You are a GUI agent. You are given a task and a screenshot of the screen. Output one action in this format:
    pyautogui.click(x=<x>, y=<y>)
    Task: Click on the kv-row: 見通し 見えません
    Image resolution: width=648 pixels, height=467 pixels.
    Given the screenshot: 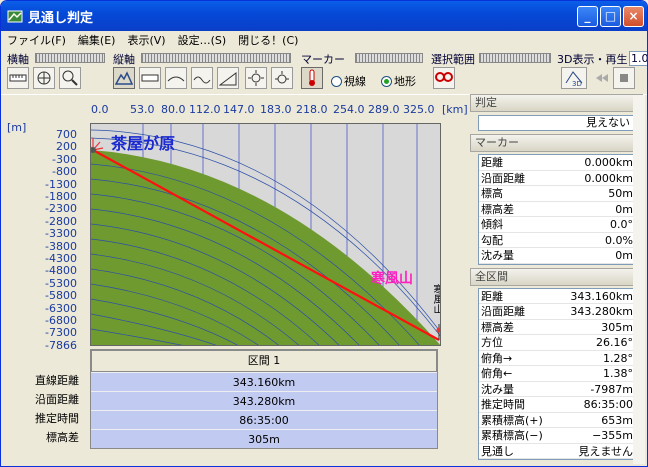 What is the action you would take?
    pyautogui.click(x=557, y=451)
    